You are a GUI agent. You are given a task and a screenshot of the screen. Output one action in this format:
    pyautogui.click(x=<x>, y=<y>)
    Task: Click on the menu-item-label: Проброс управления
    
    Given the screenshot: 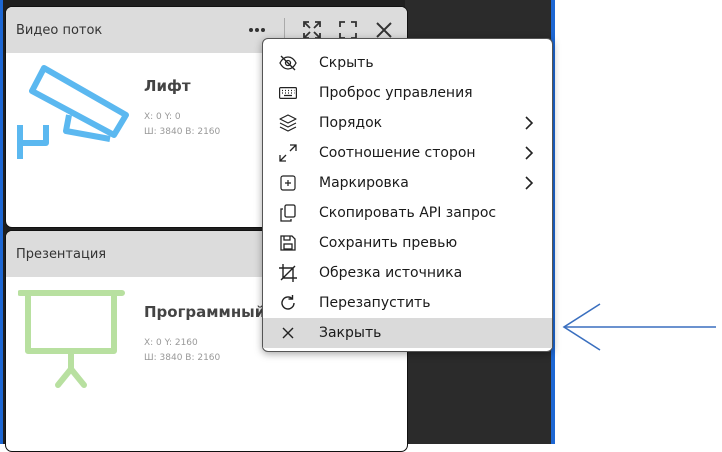 What is the action you would take?
    pyautogui.click(x=396, y=93)
    